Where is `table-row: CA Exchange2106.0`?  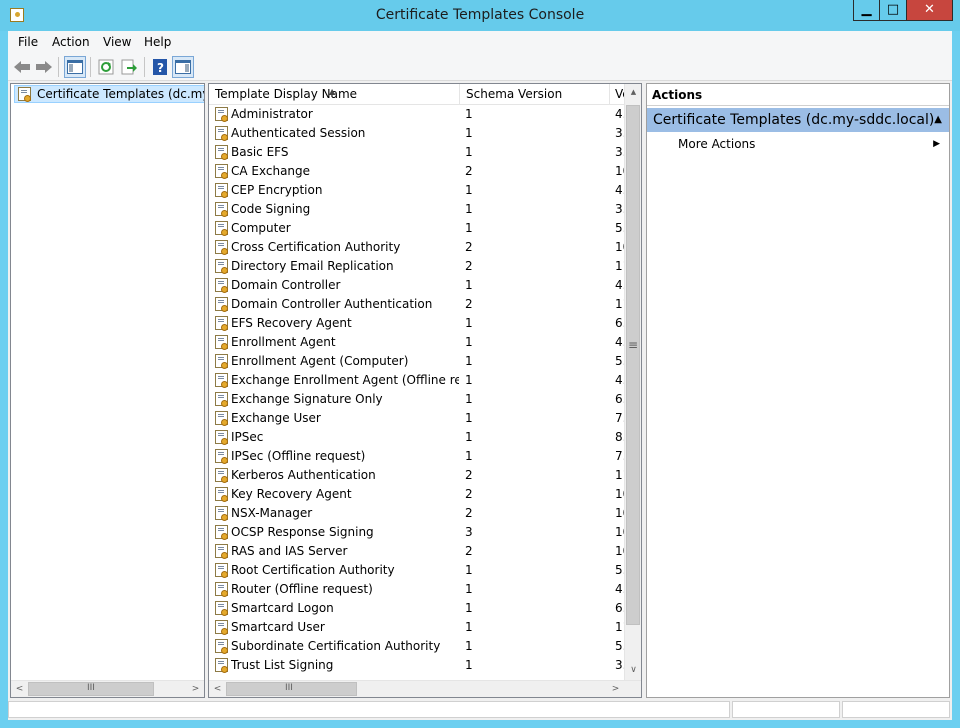 table-row: CA Exchange2106.0 is located at coordinates (418, 171).